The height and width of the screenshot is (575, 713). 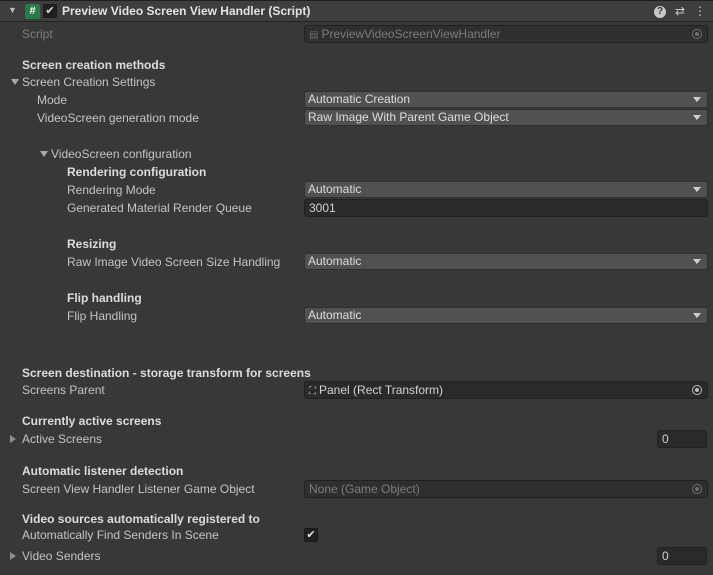 What do you see at coordinates (381, 390) in the screenshot?
I see `screens-parent-value: Panel (Rect Transform)` at bounding box center [381, 390].